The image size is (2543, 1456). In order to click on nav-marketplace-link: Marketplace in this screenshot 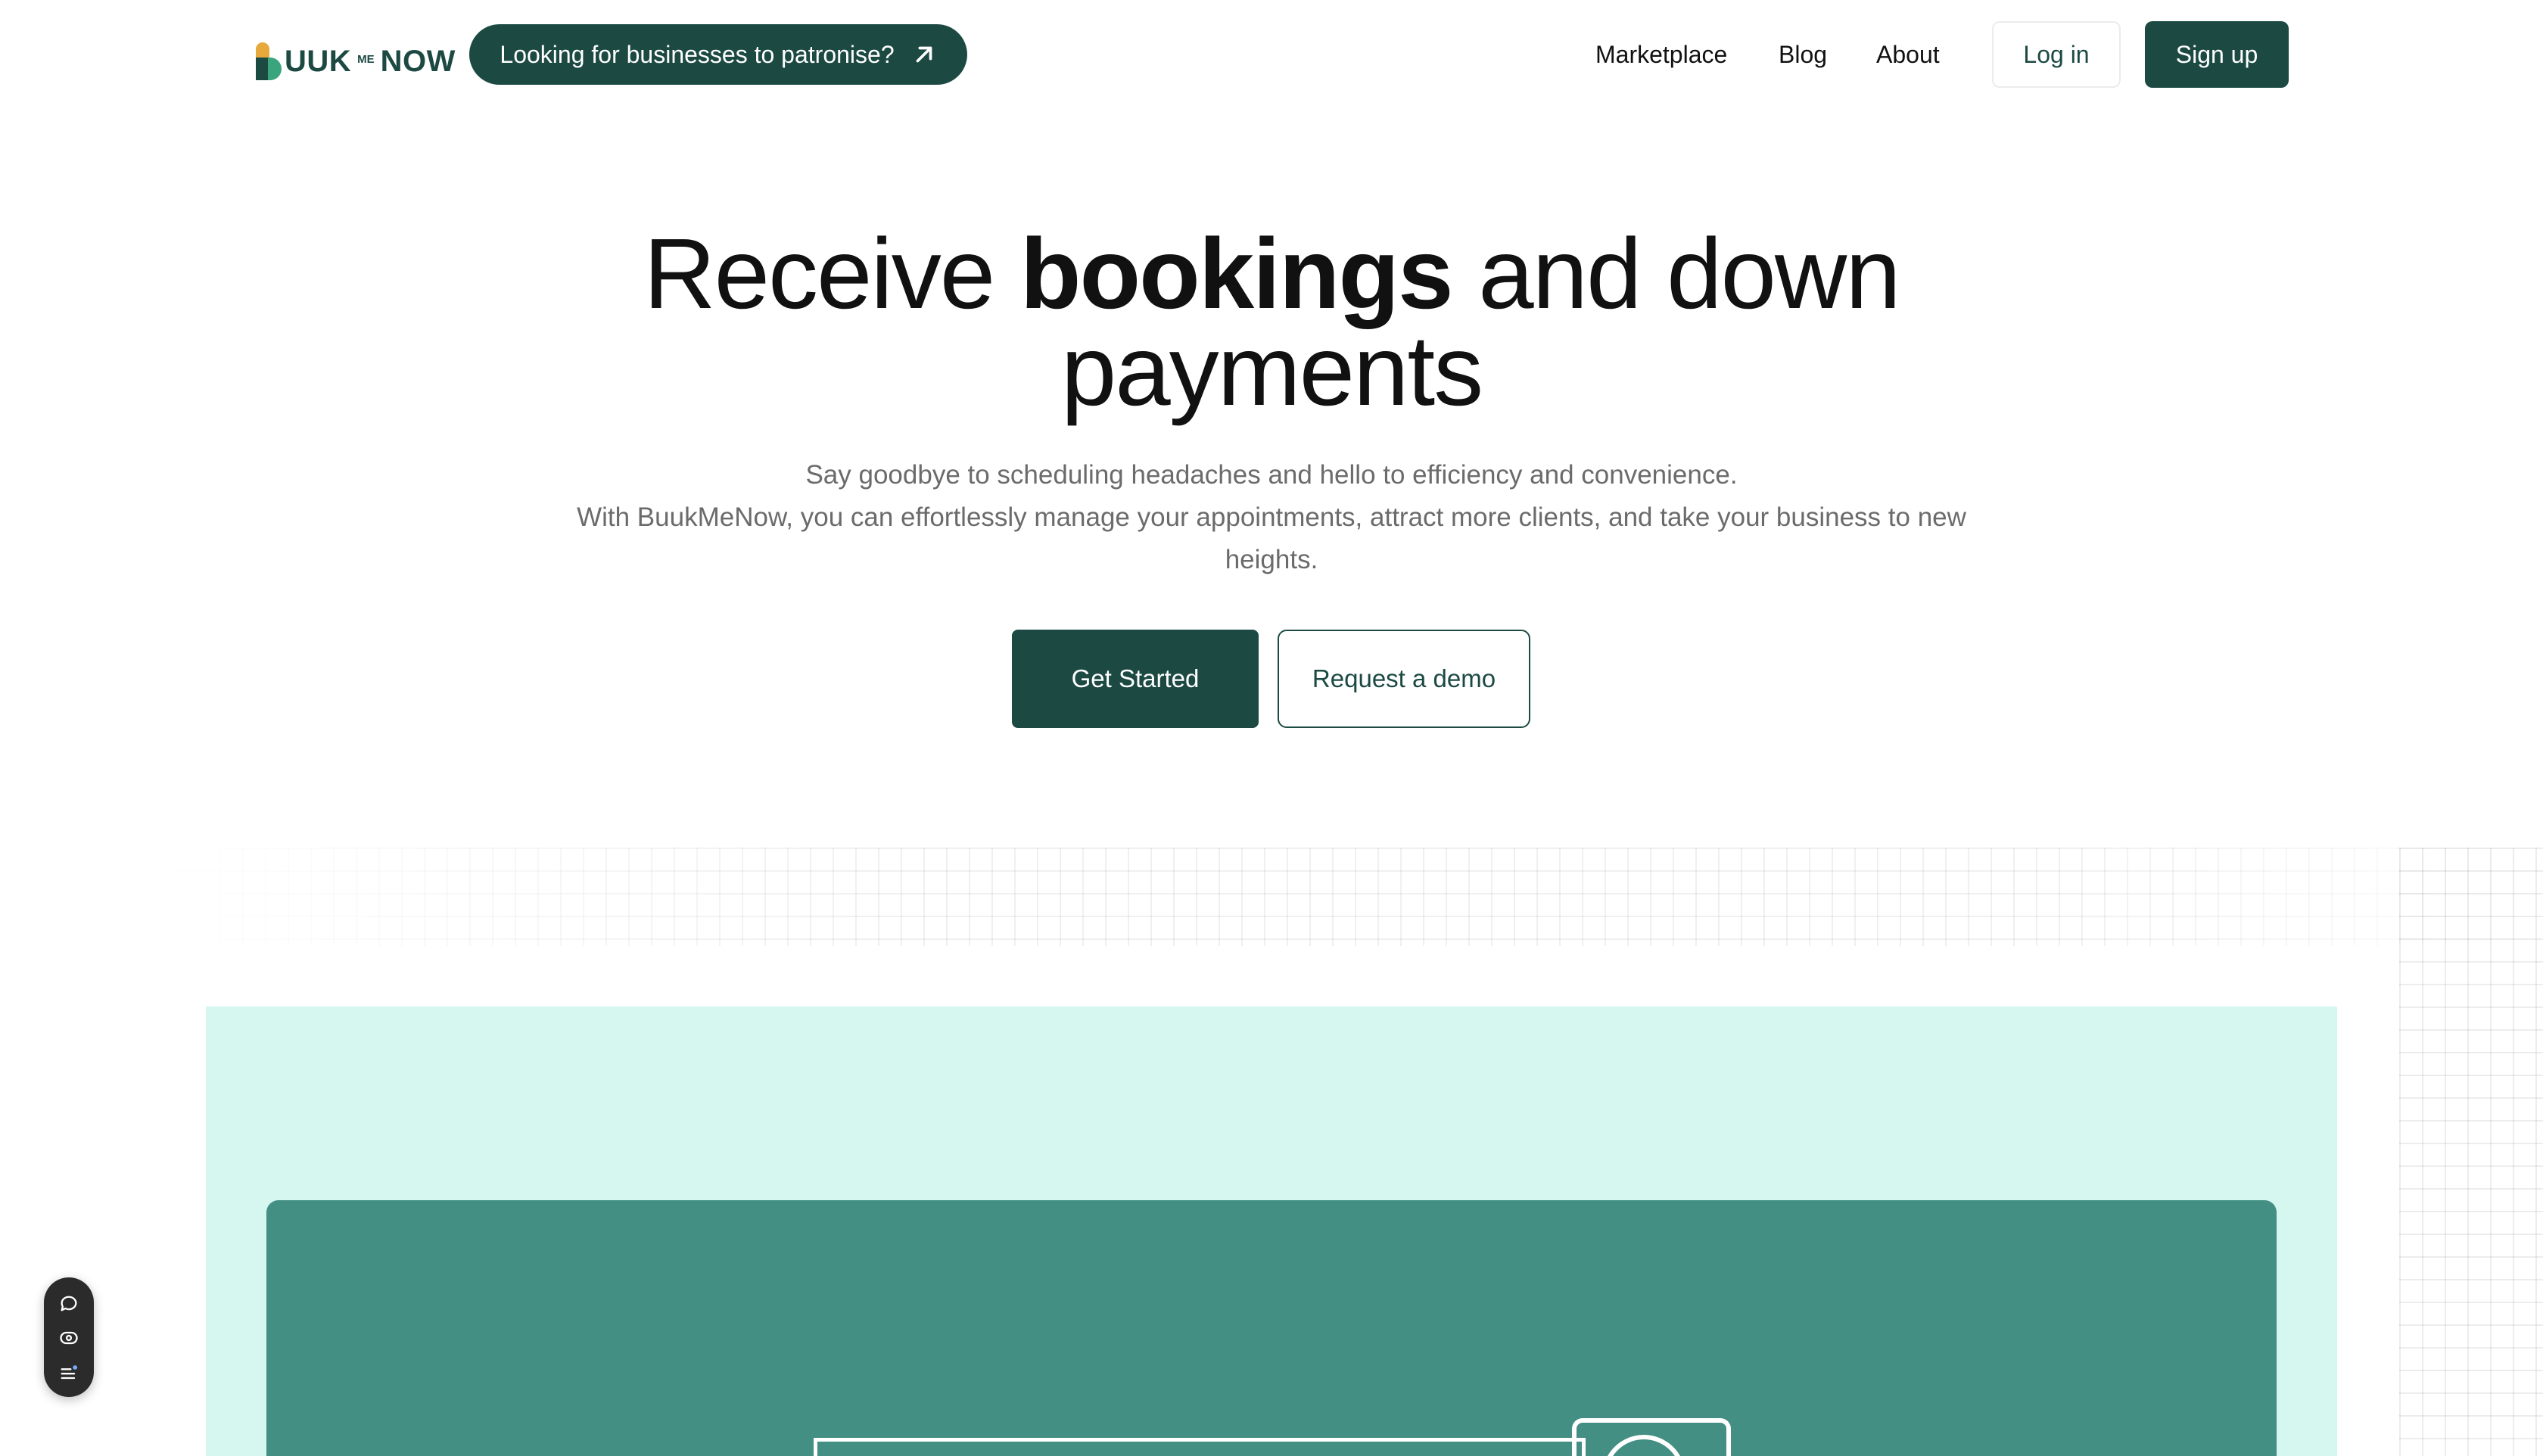, I will do `click(1661, 54)`.